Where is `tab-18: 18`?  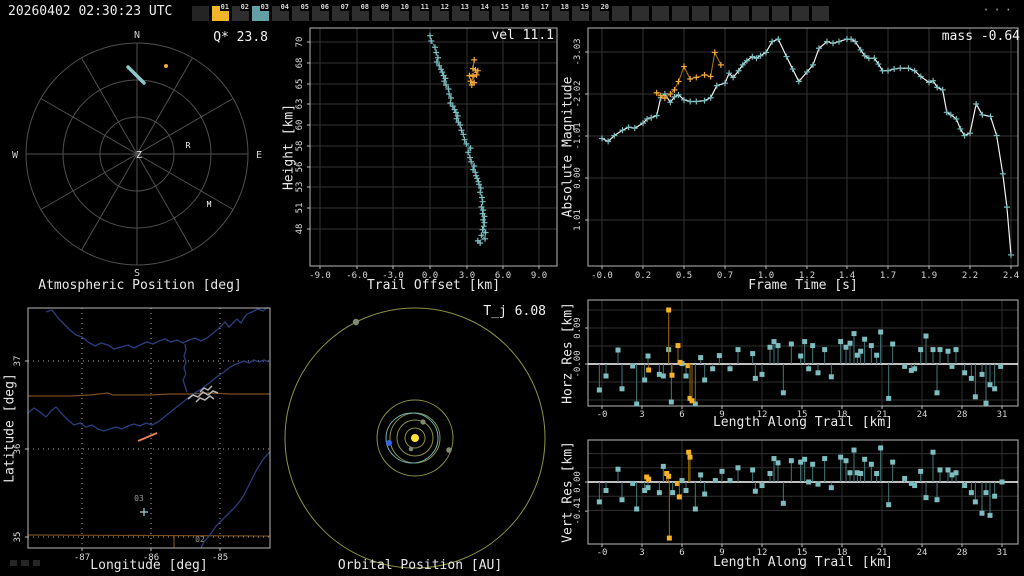 tab-18: 18 is located at coordinates (561, 12).